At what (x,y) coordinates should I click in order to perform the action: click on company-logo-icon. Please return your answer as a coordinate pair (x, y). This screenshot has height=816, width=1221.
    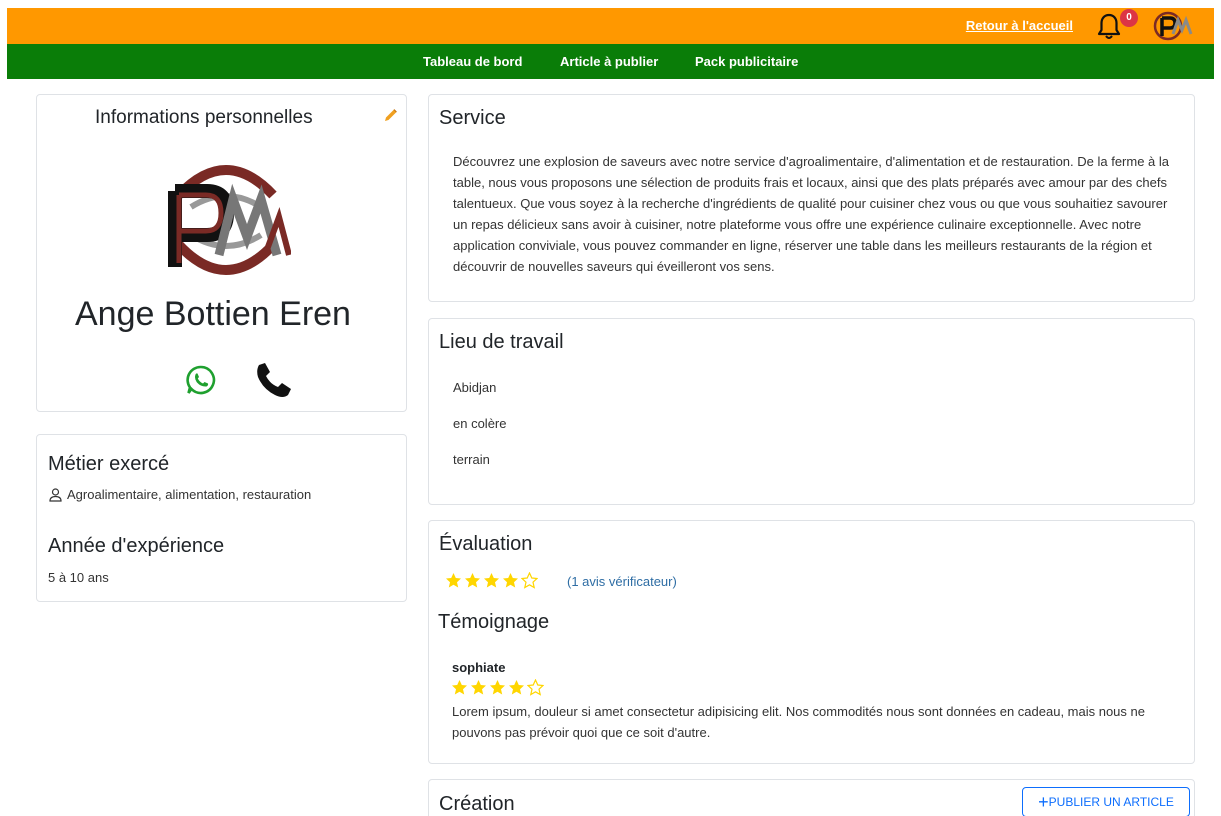
    Looking at the image, I should click on (229, 220).